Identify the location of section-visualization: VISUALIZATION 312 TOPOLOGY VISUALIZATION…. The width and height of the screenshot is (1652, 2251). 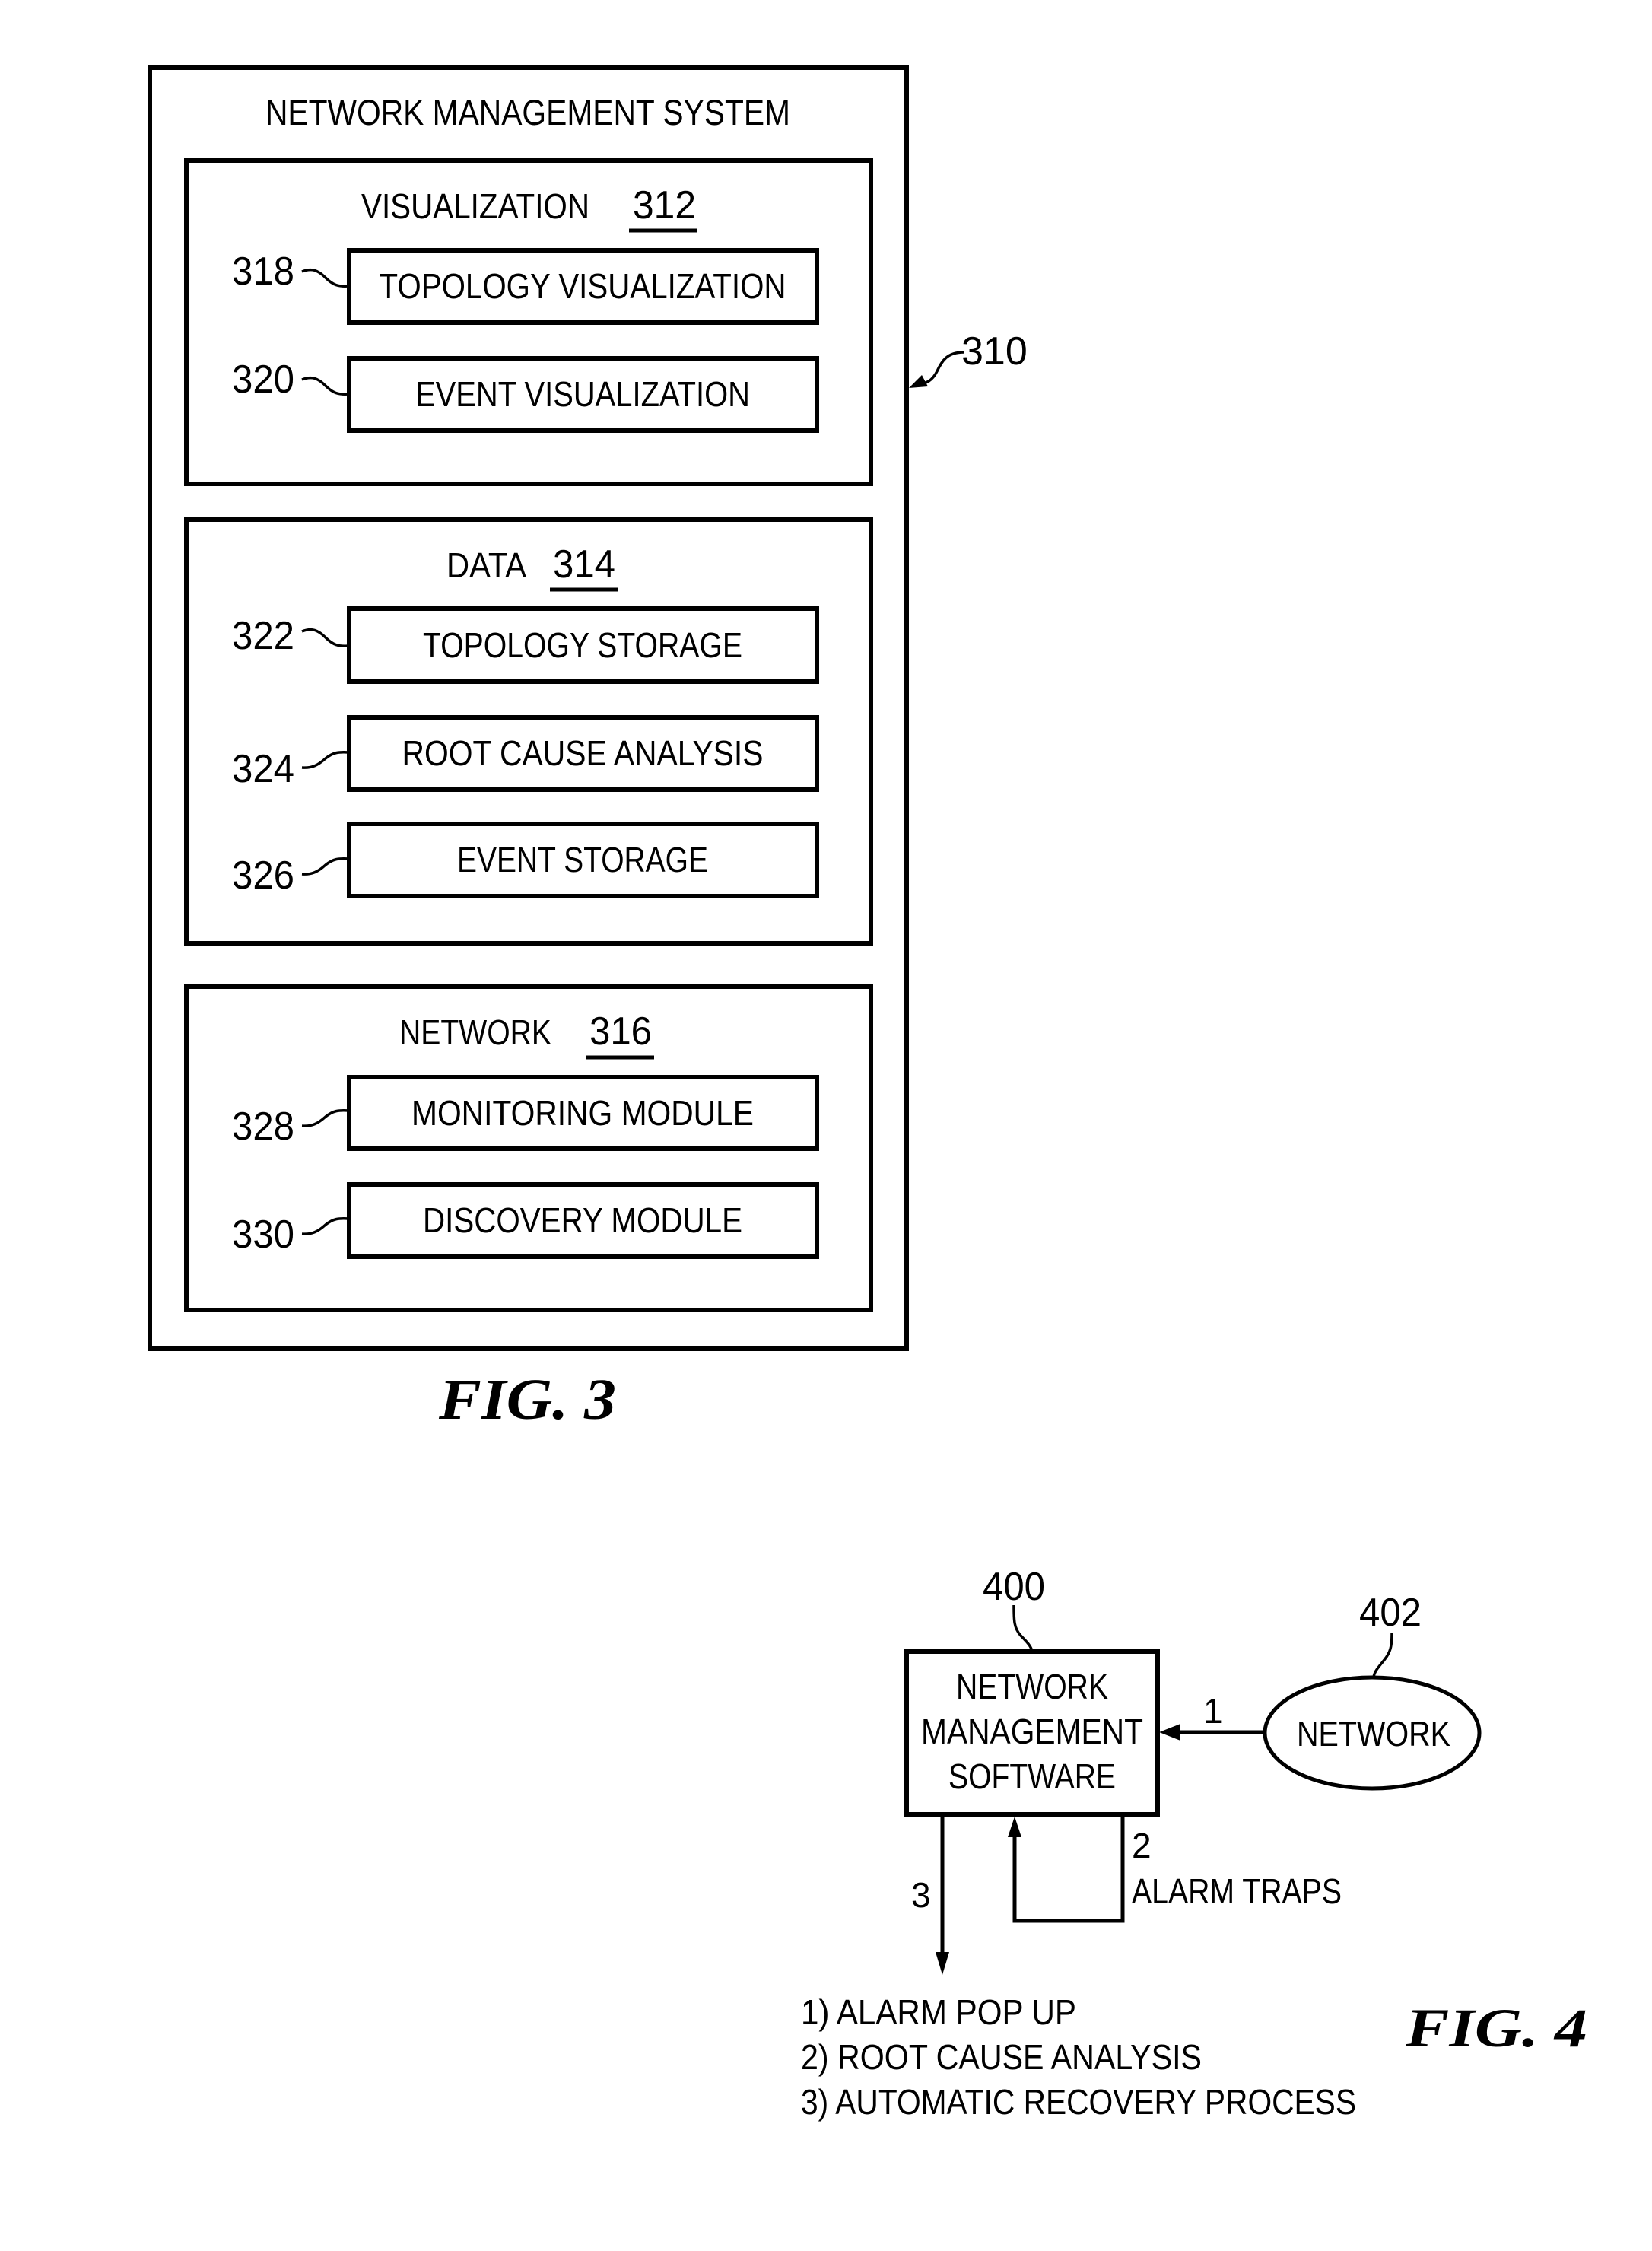
(528, 322).